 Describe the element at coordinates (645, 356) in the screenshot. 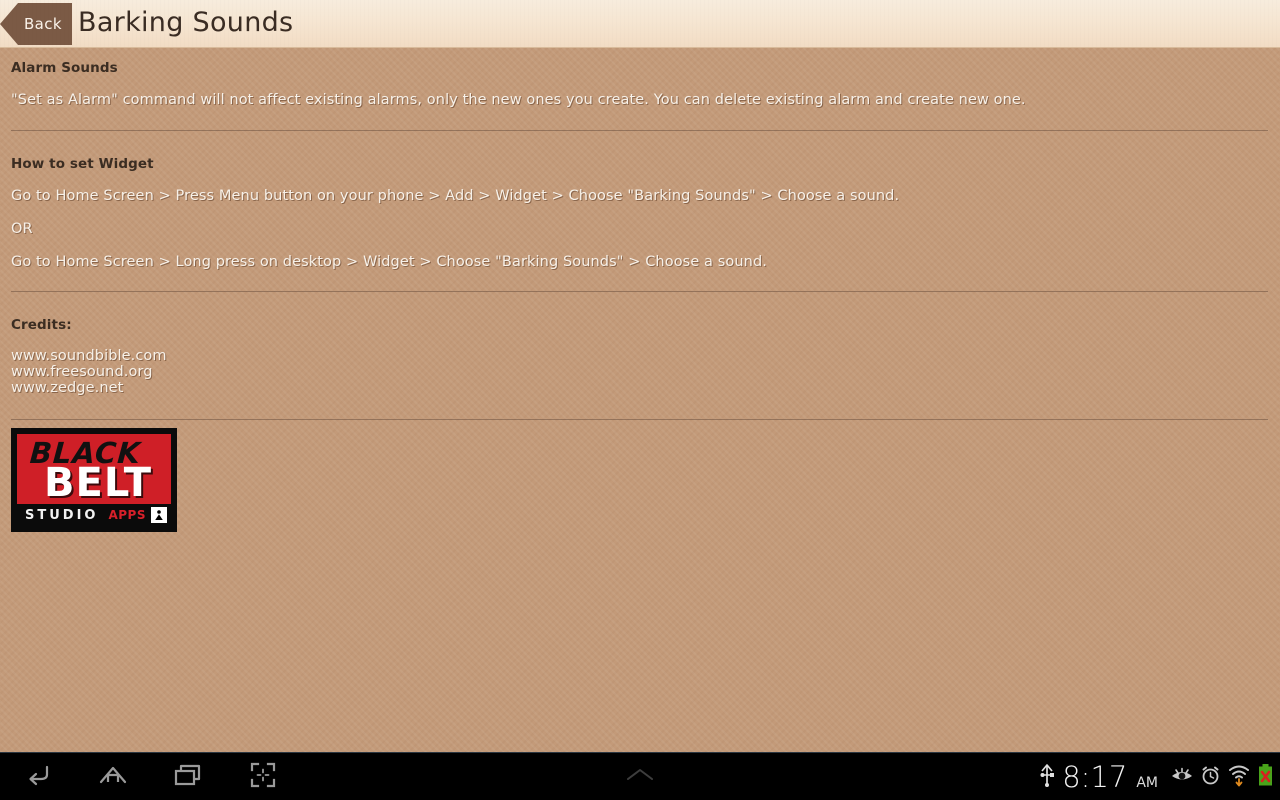

I see `credits-link-soundbible: www.soundbible.com` at that location.